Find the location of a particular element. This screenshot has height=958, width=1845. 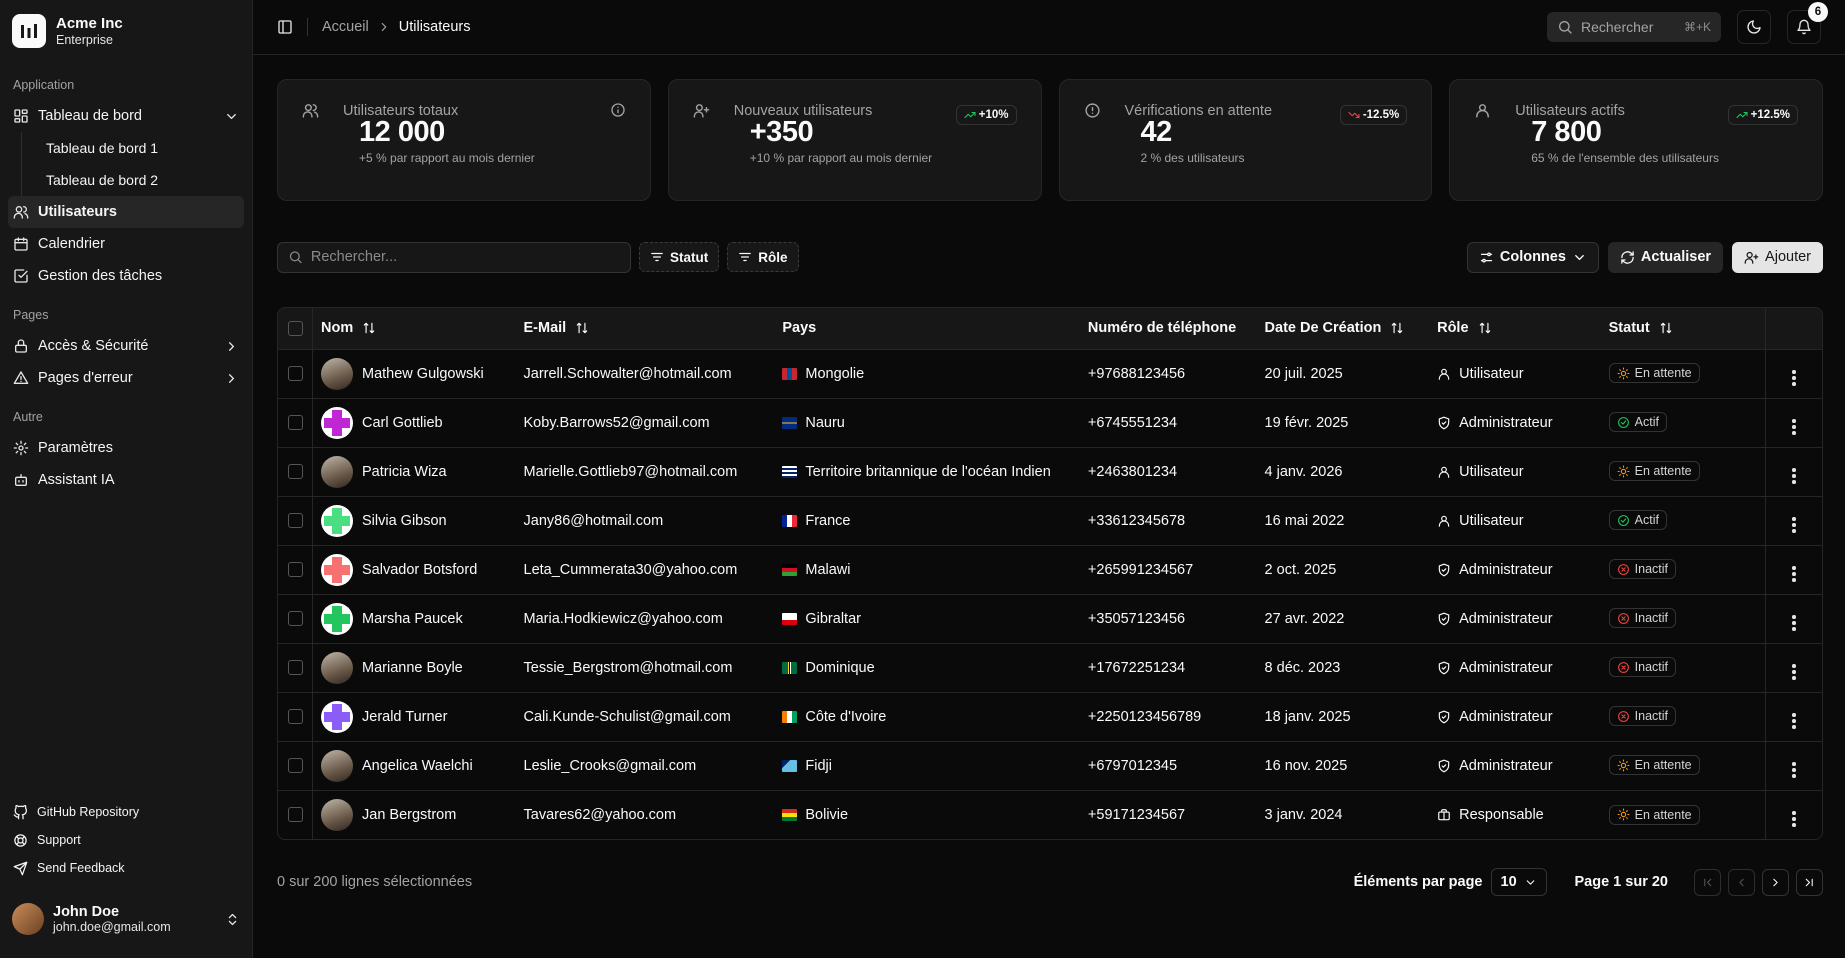

prev-page-button is located at coordinates (1741, 882).